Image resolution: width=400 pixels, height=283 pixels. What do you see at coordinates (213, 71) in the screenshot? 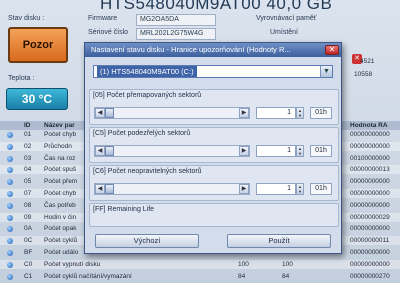
I see `drive-select: (1) HTS548040M9AT00 (C:) ▼` at bounding box center [213, 71].